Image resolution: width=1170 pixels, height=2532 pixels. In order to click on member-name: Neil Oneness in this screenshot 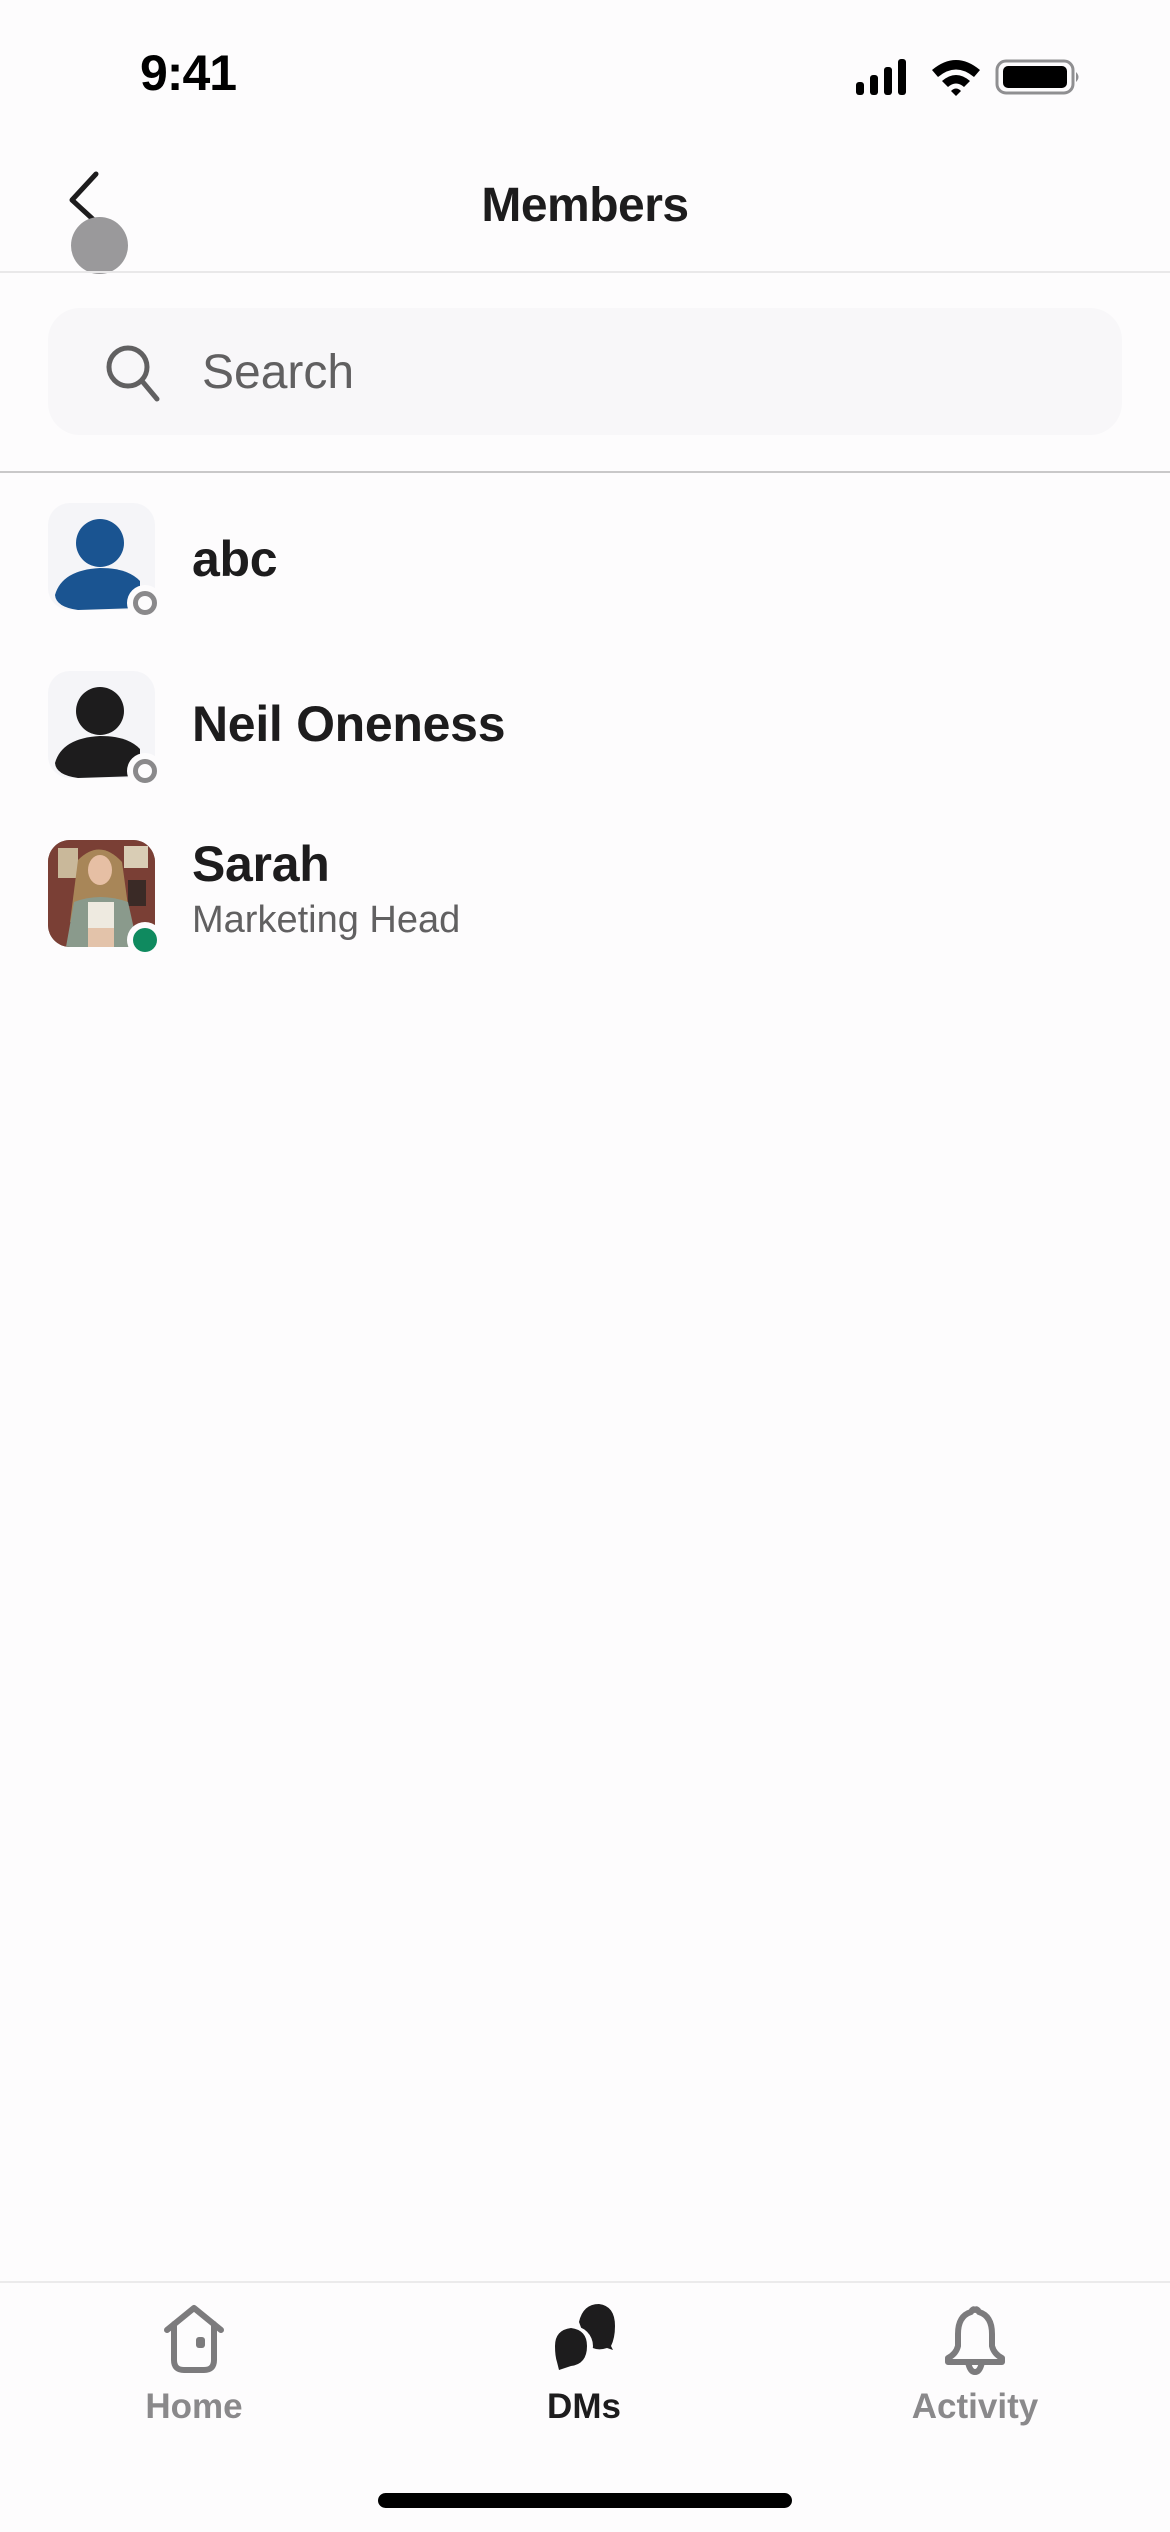, I will do `click(349, 724)`.